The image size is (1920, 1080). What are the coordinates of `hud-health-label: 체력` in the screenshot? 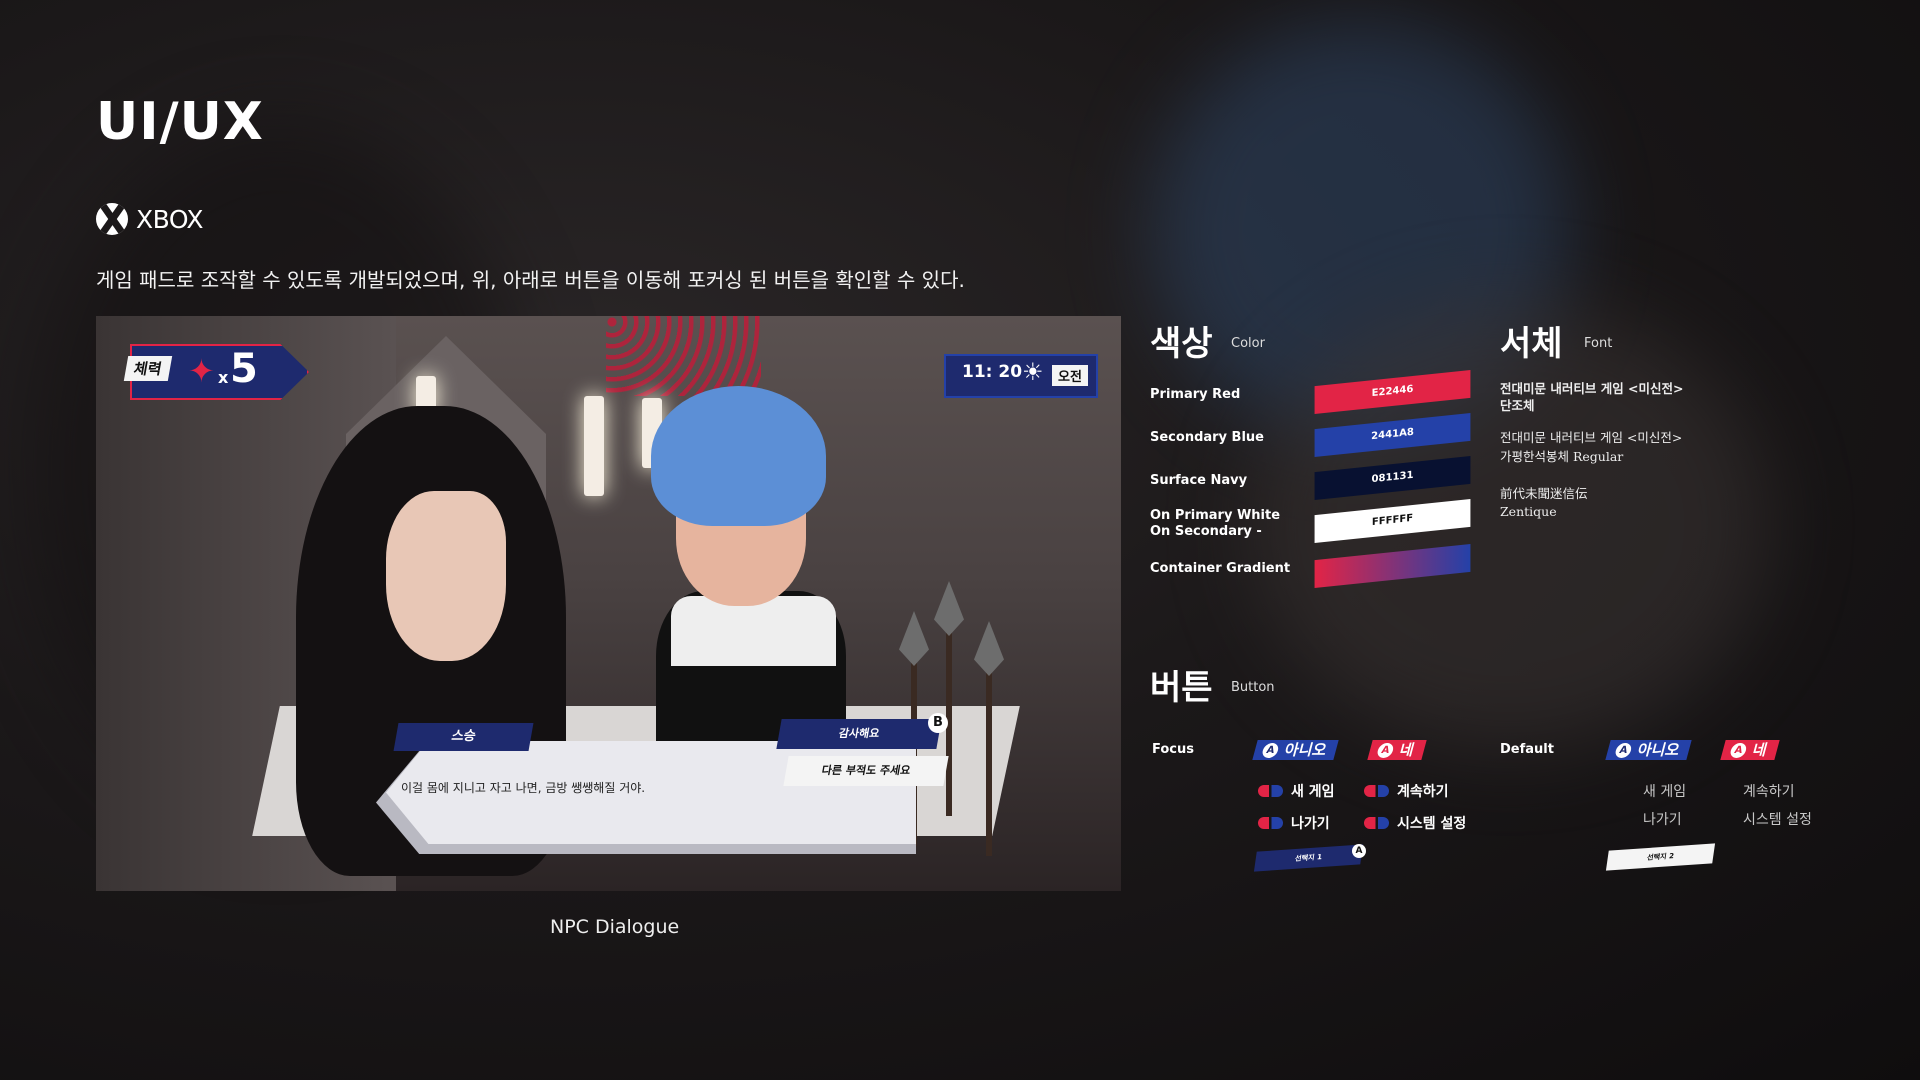 It's located at (147, 368).